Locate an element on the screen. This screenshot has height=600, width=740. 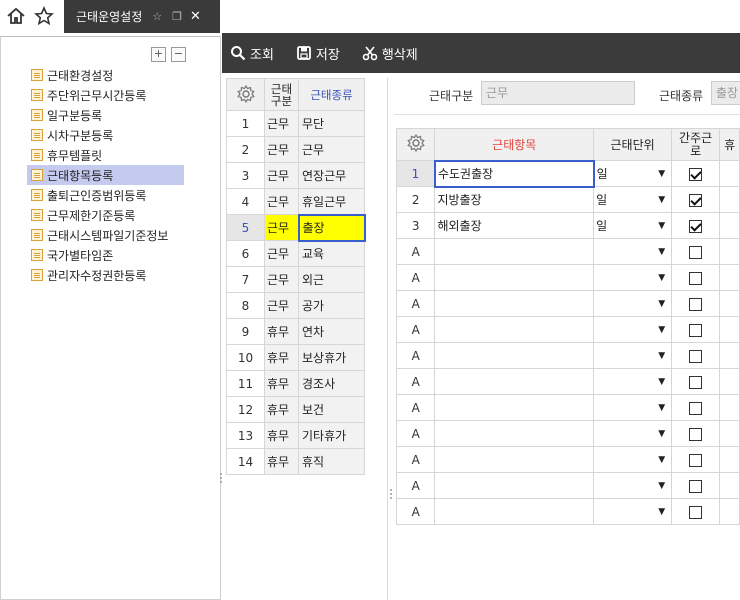
column-header-kind: 근태종류 is located at coordinates (331, 94).